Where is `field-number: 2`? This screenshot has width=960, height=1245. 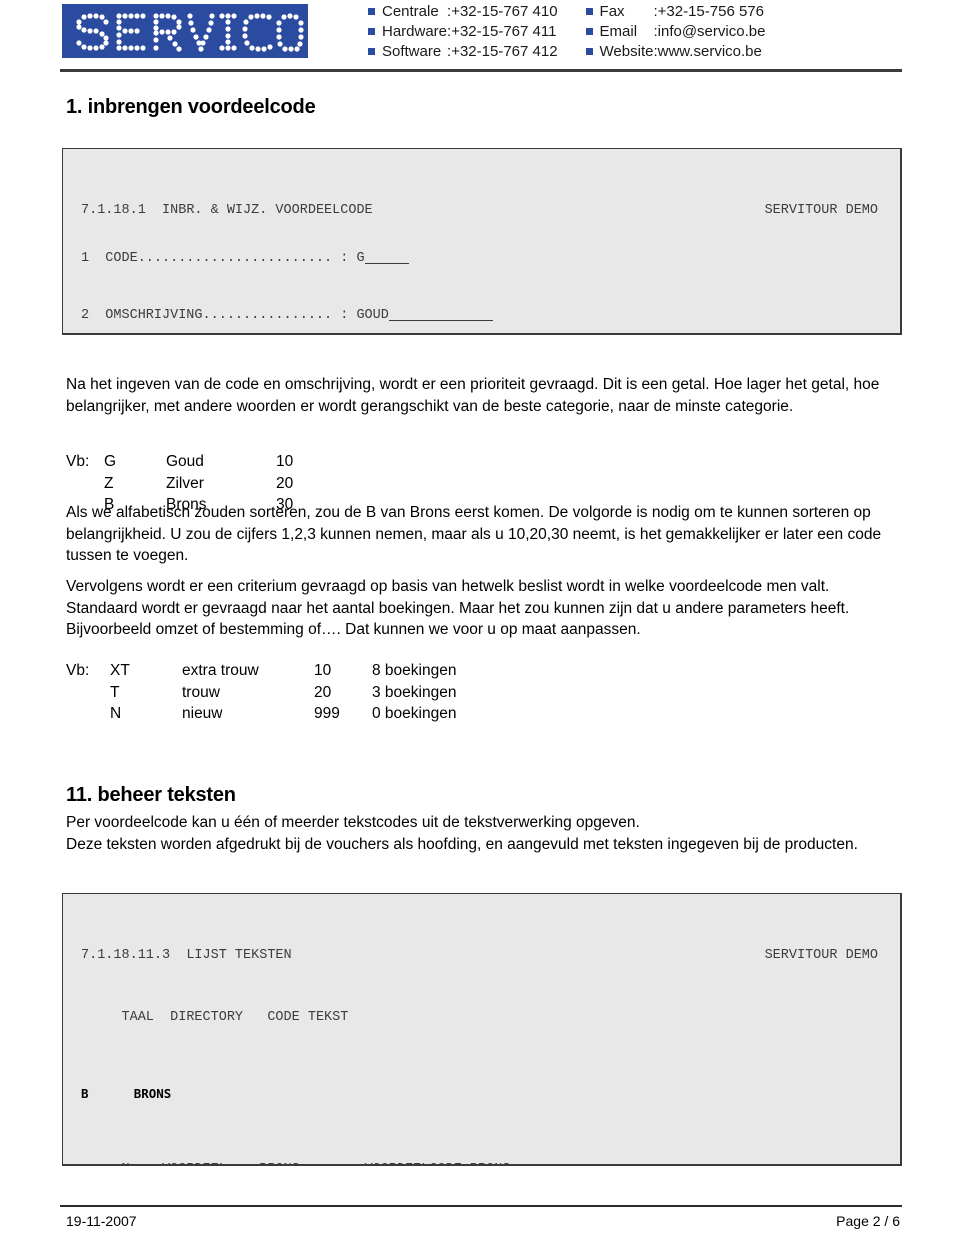 field-number: 2 is located at coordinates (85, 315).